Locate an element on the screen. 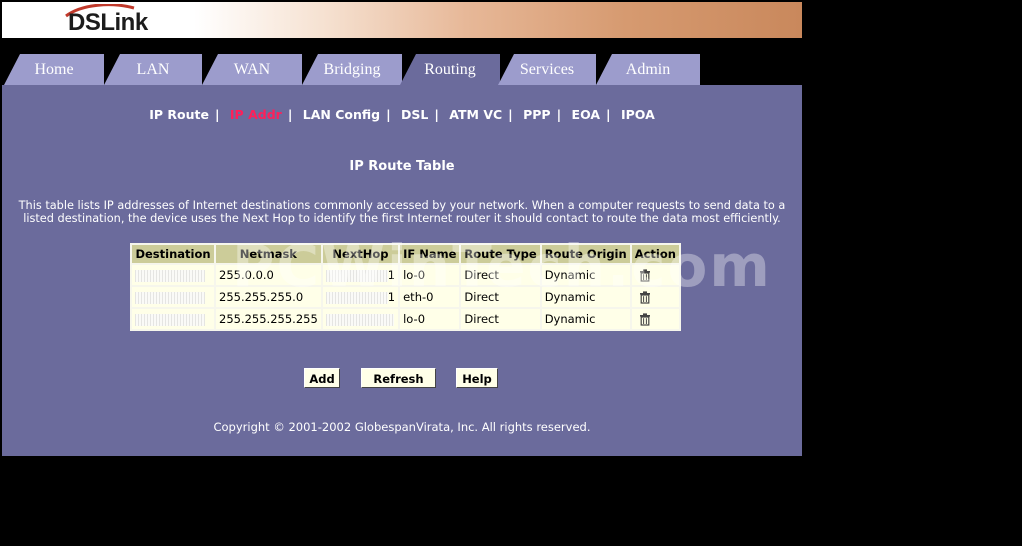  subnav-ip-route: IP Route is located at coordinates (179, 114).